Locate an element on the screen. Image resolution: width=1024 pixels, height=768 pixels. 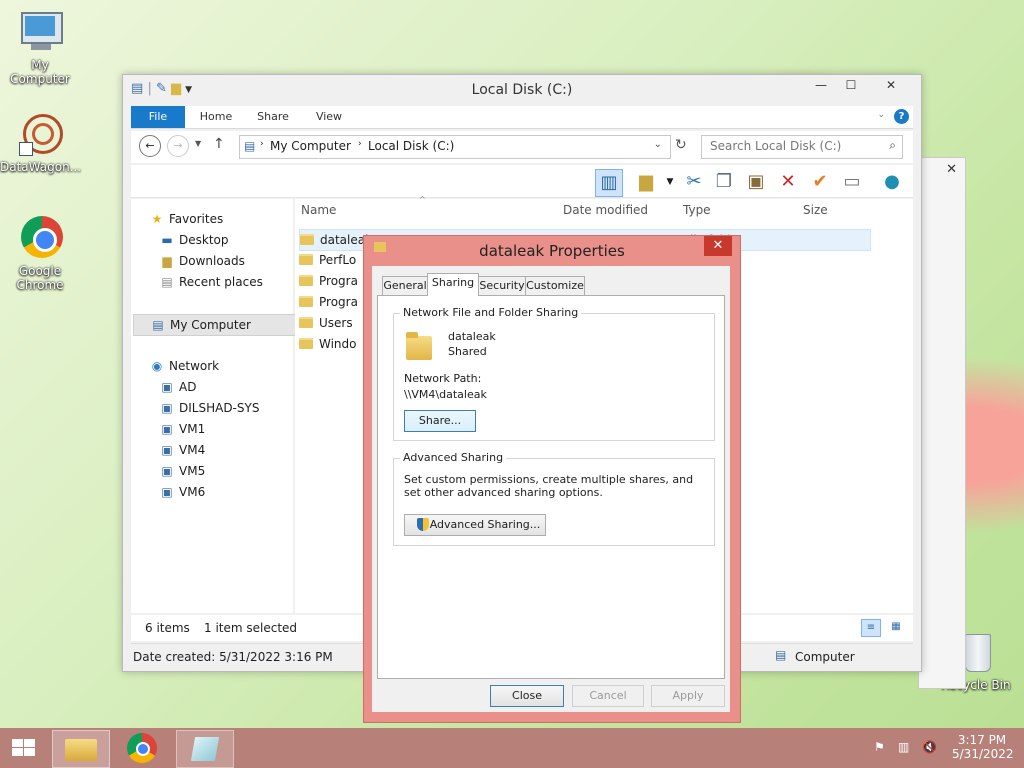
nav-item-downloads: ▆ Downloads is located at coordinates (202, 261).